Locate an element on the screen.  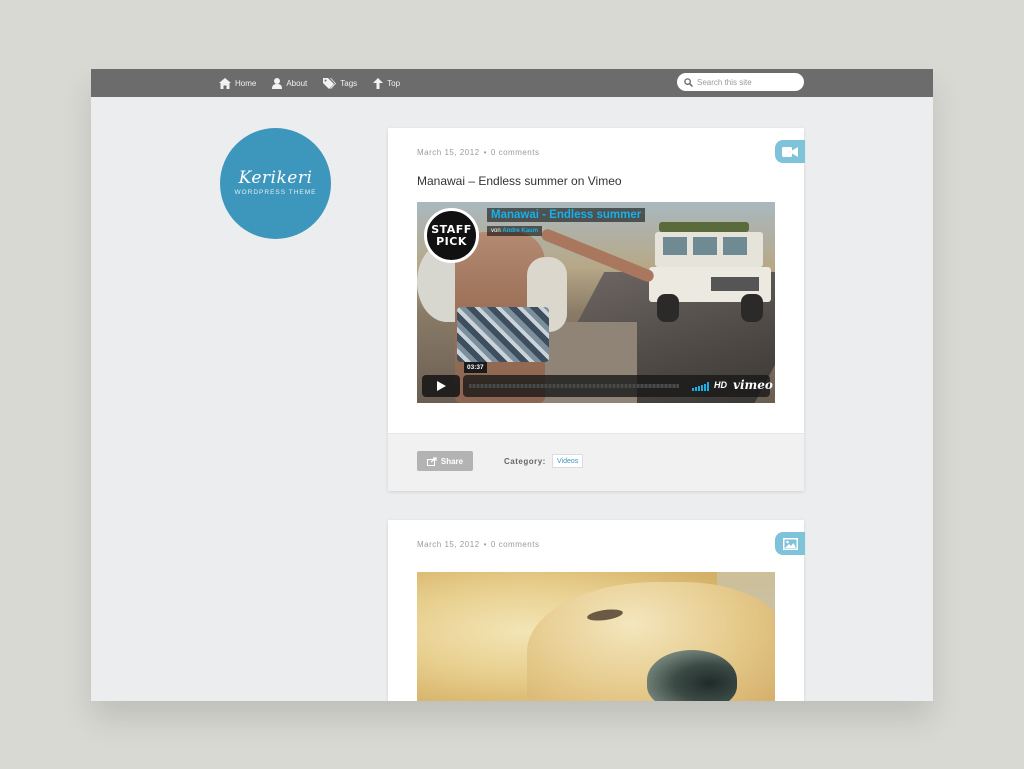
logo-subtitle: WORDPRESS THEME is located at coordinates (275, 192).